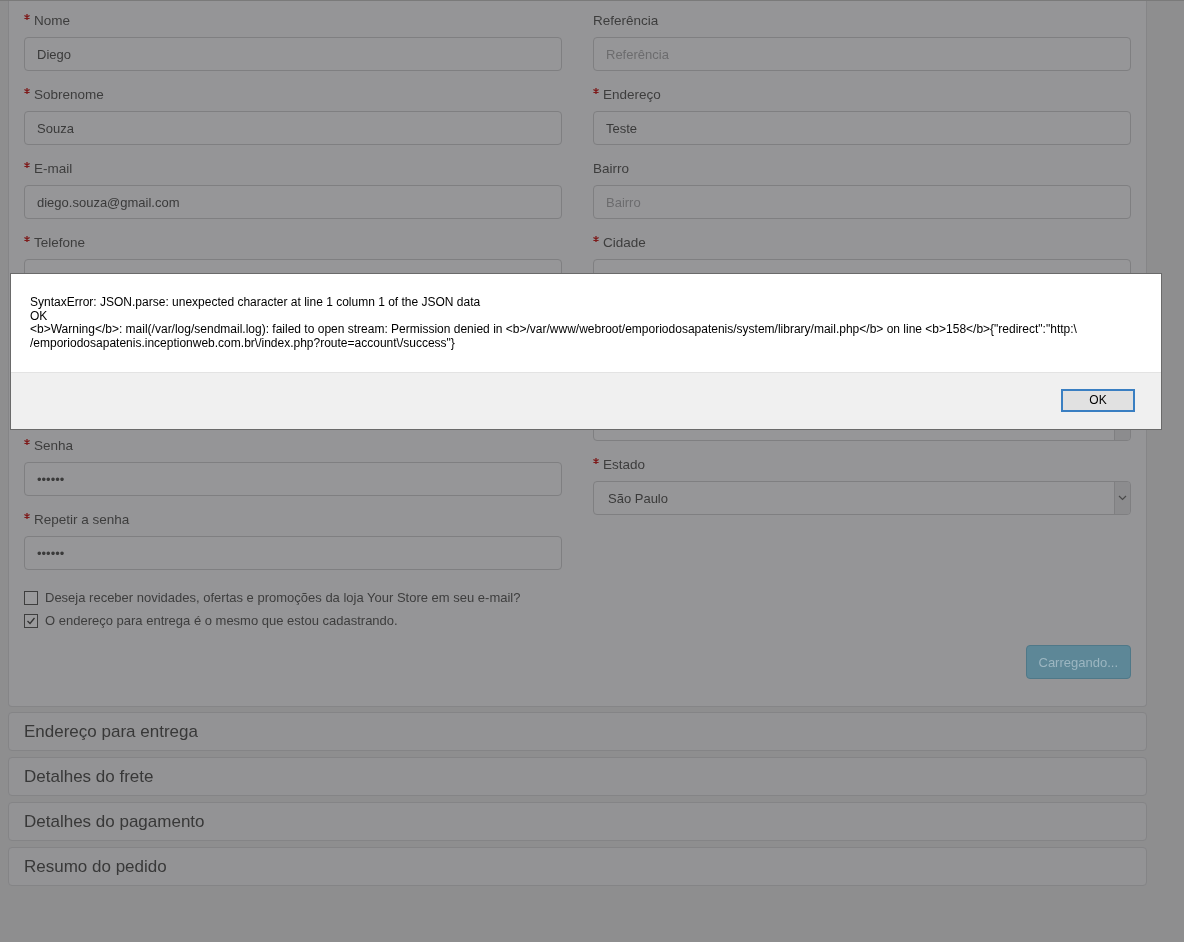  Describe the element at coordinates (611, 169) in the screenshot. I see `field-label: Bairro` at that location.